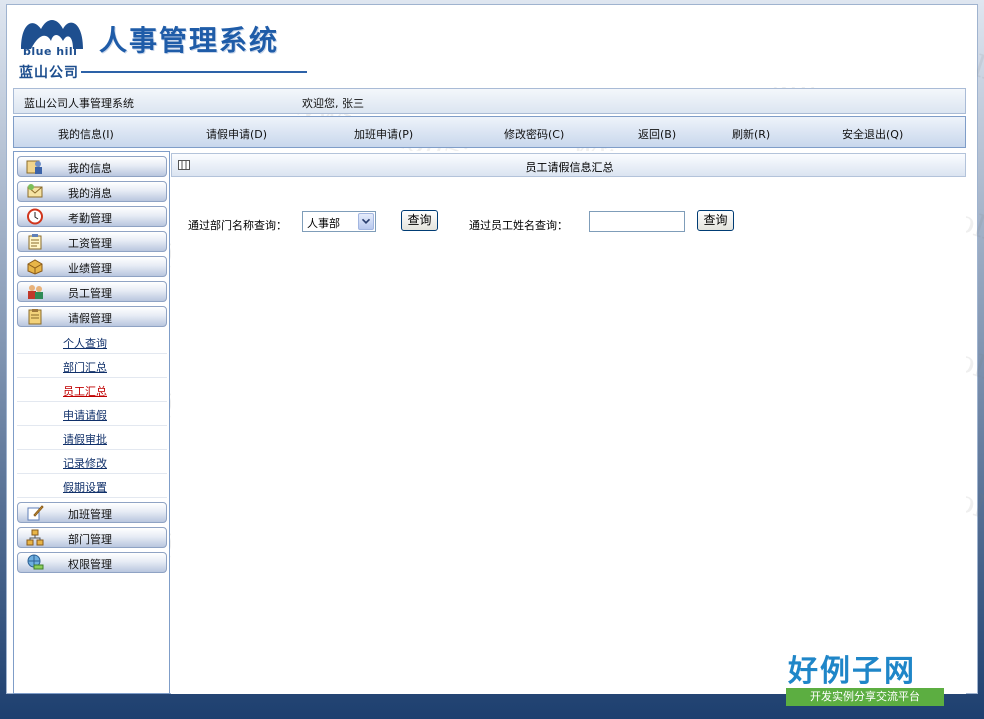 This screenshot has width=984, height=719. Describe the element at coordinates (865, 697) in the screenshot. I see `brand-slogan: 开发实例分享交流平台` at that location.